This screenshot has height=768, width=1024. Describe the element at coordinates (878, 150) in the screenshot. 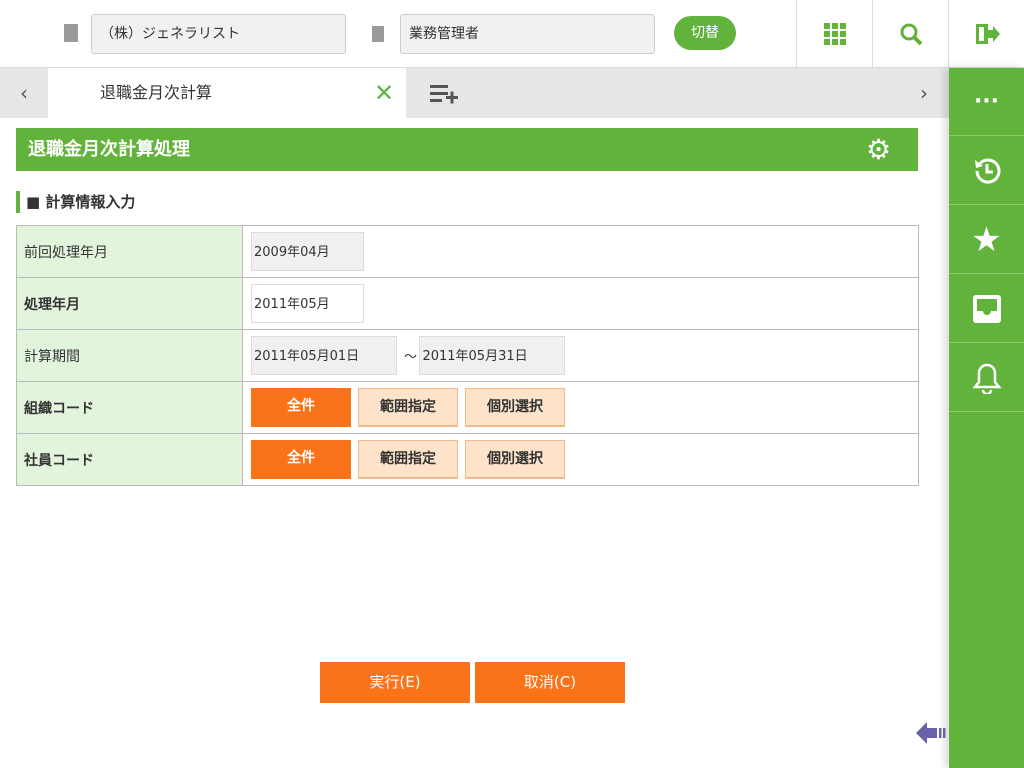

I see `gear-icon: ⚙` at that location.